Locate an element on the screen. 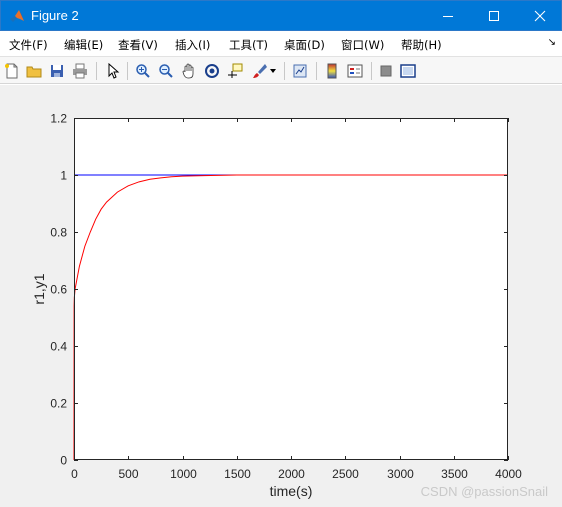 The image size is (562, 507). x-tick-label: 2000 is located at coordinates (291, 474).